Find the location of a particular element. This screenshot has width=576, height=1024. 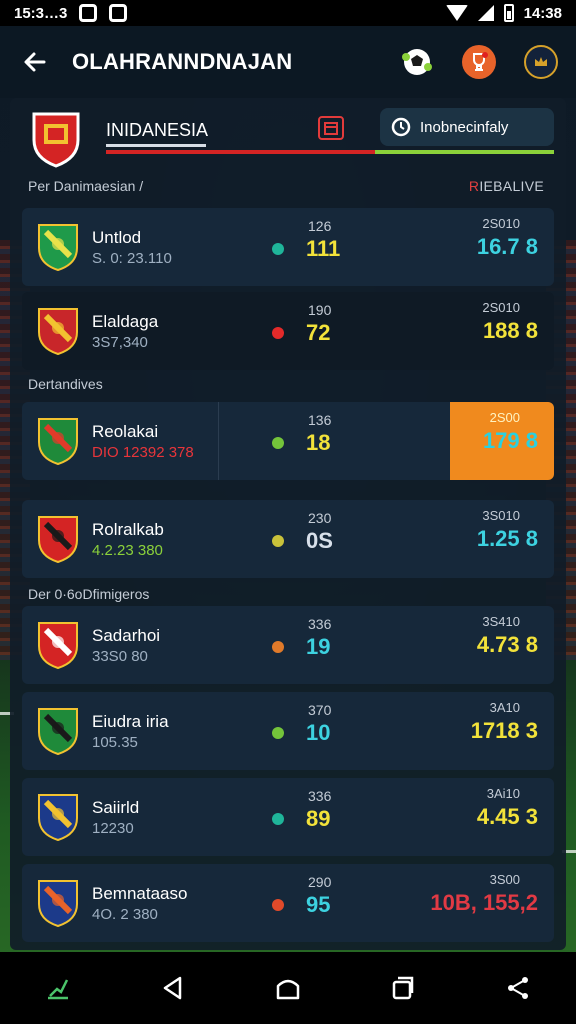

team-row: Rolralkab 4.2.23 380 230 0S 3S010 1.25 8 is located at coordinates (288, 539).